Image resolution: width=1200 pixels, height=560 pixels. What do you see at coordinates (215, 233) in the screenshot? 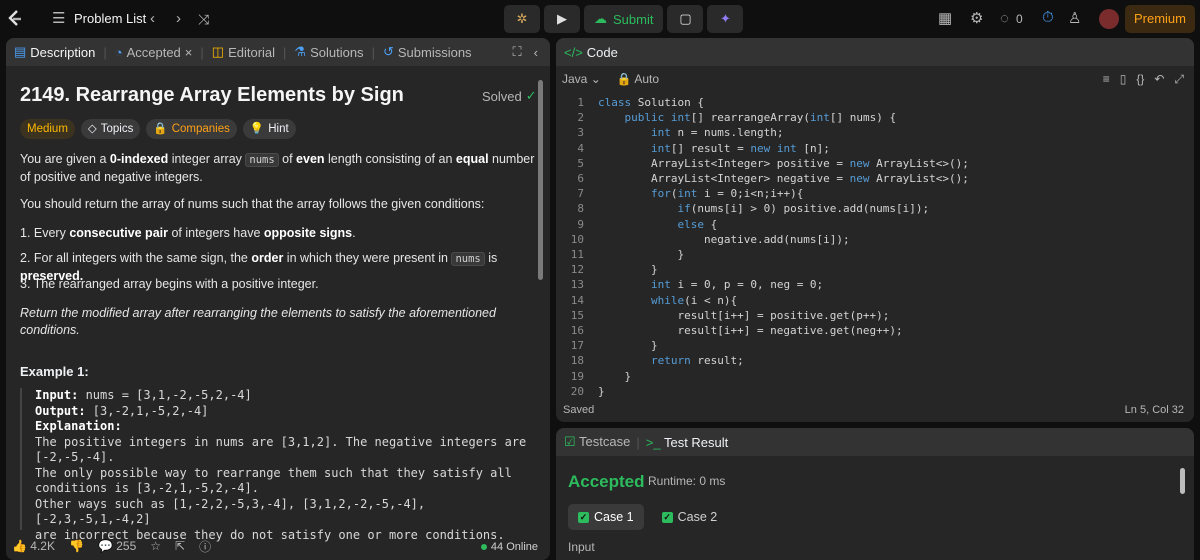
I see `desc-text: of integers have` at bounding box center [215, 233].